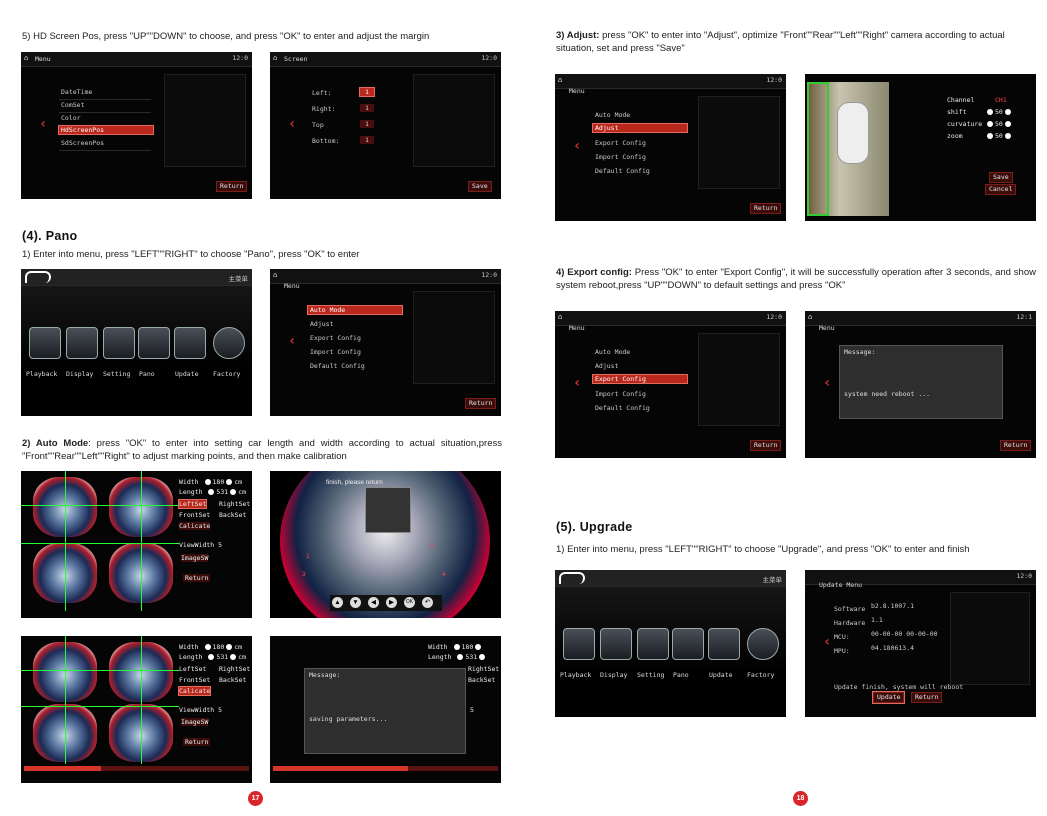 The width and height of the screenshot is (1047, 816). I want to click on curvature-stepper: 50, so click(999, 124).